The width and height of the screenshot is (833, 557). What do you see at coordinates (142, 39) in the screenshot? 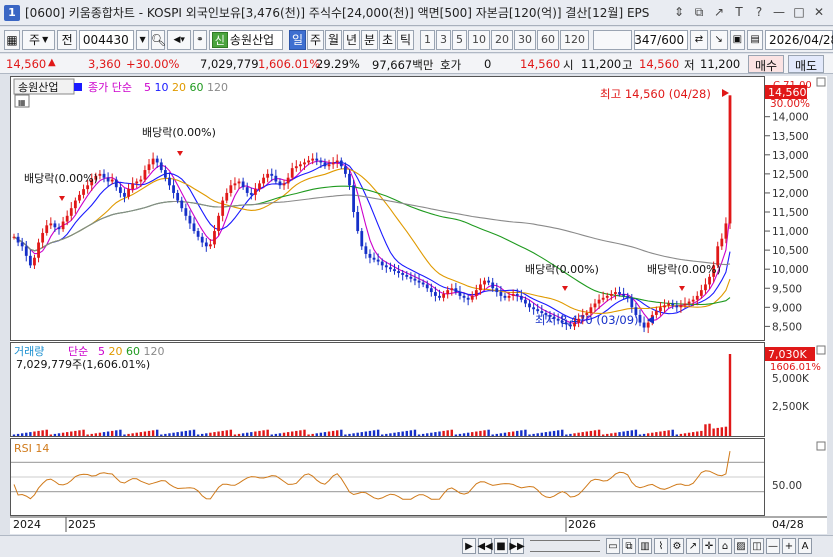
I see `code-dropdown-button: ▼` at bounding box center [142, 39].